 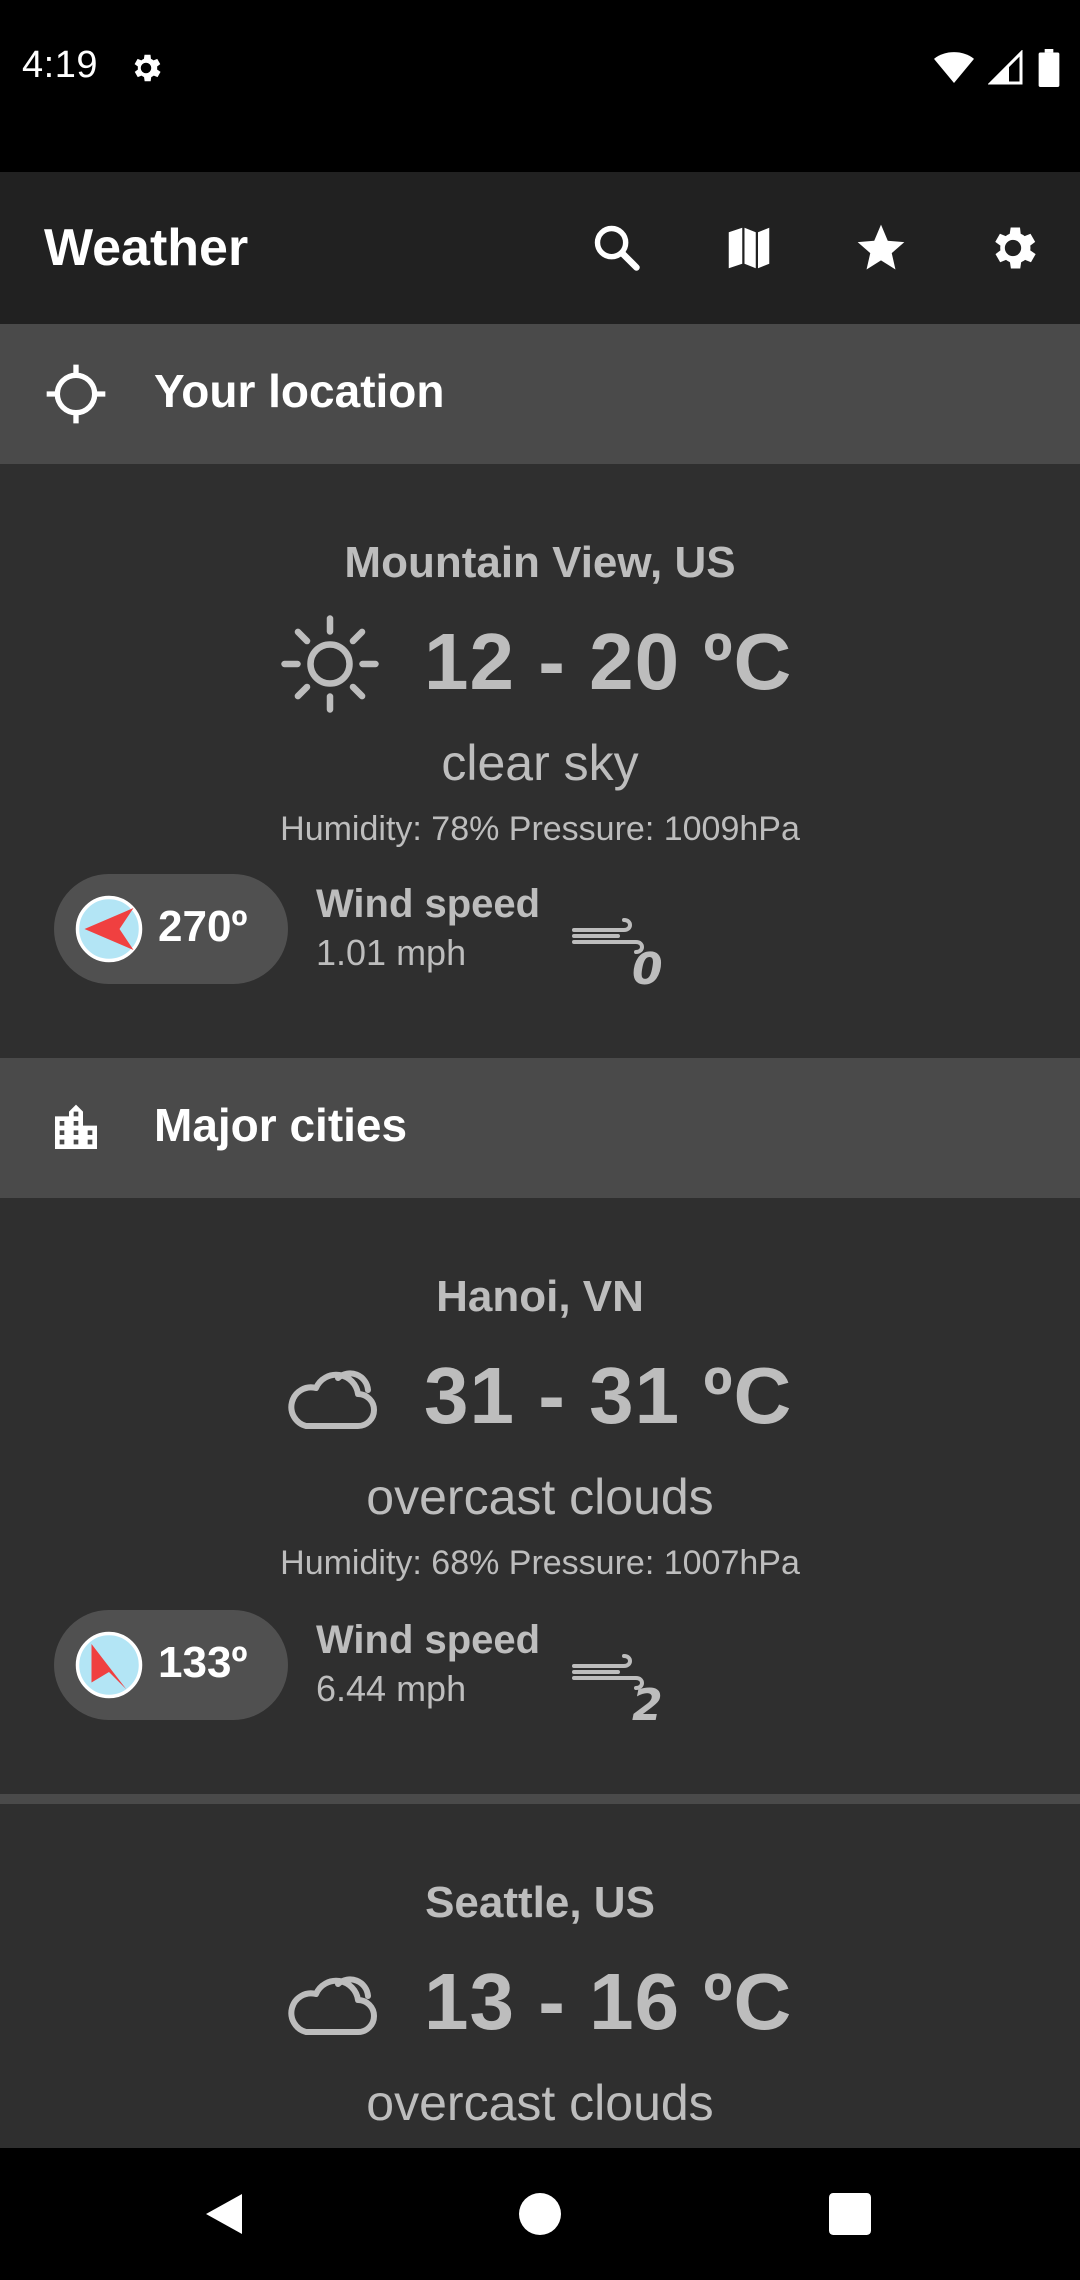 I want to click on back-button, so click(x=224, y=2214).